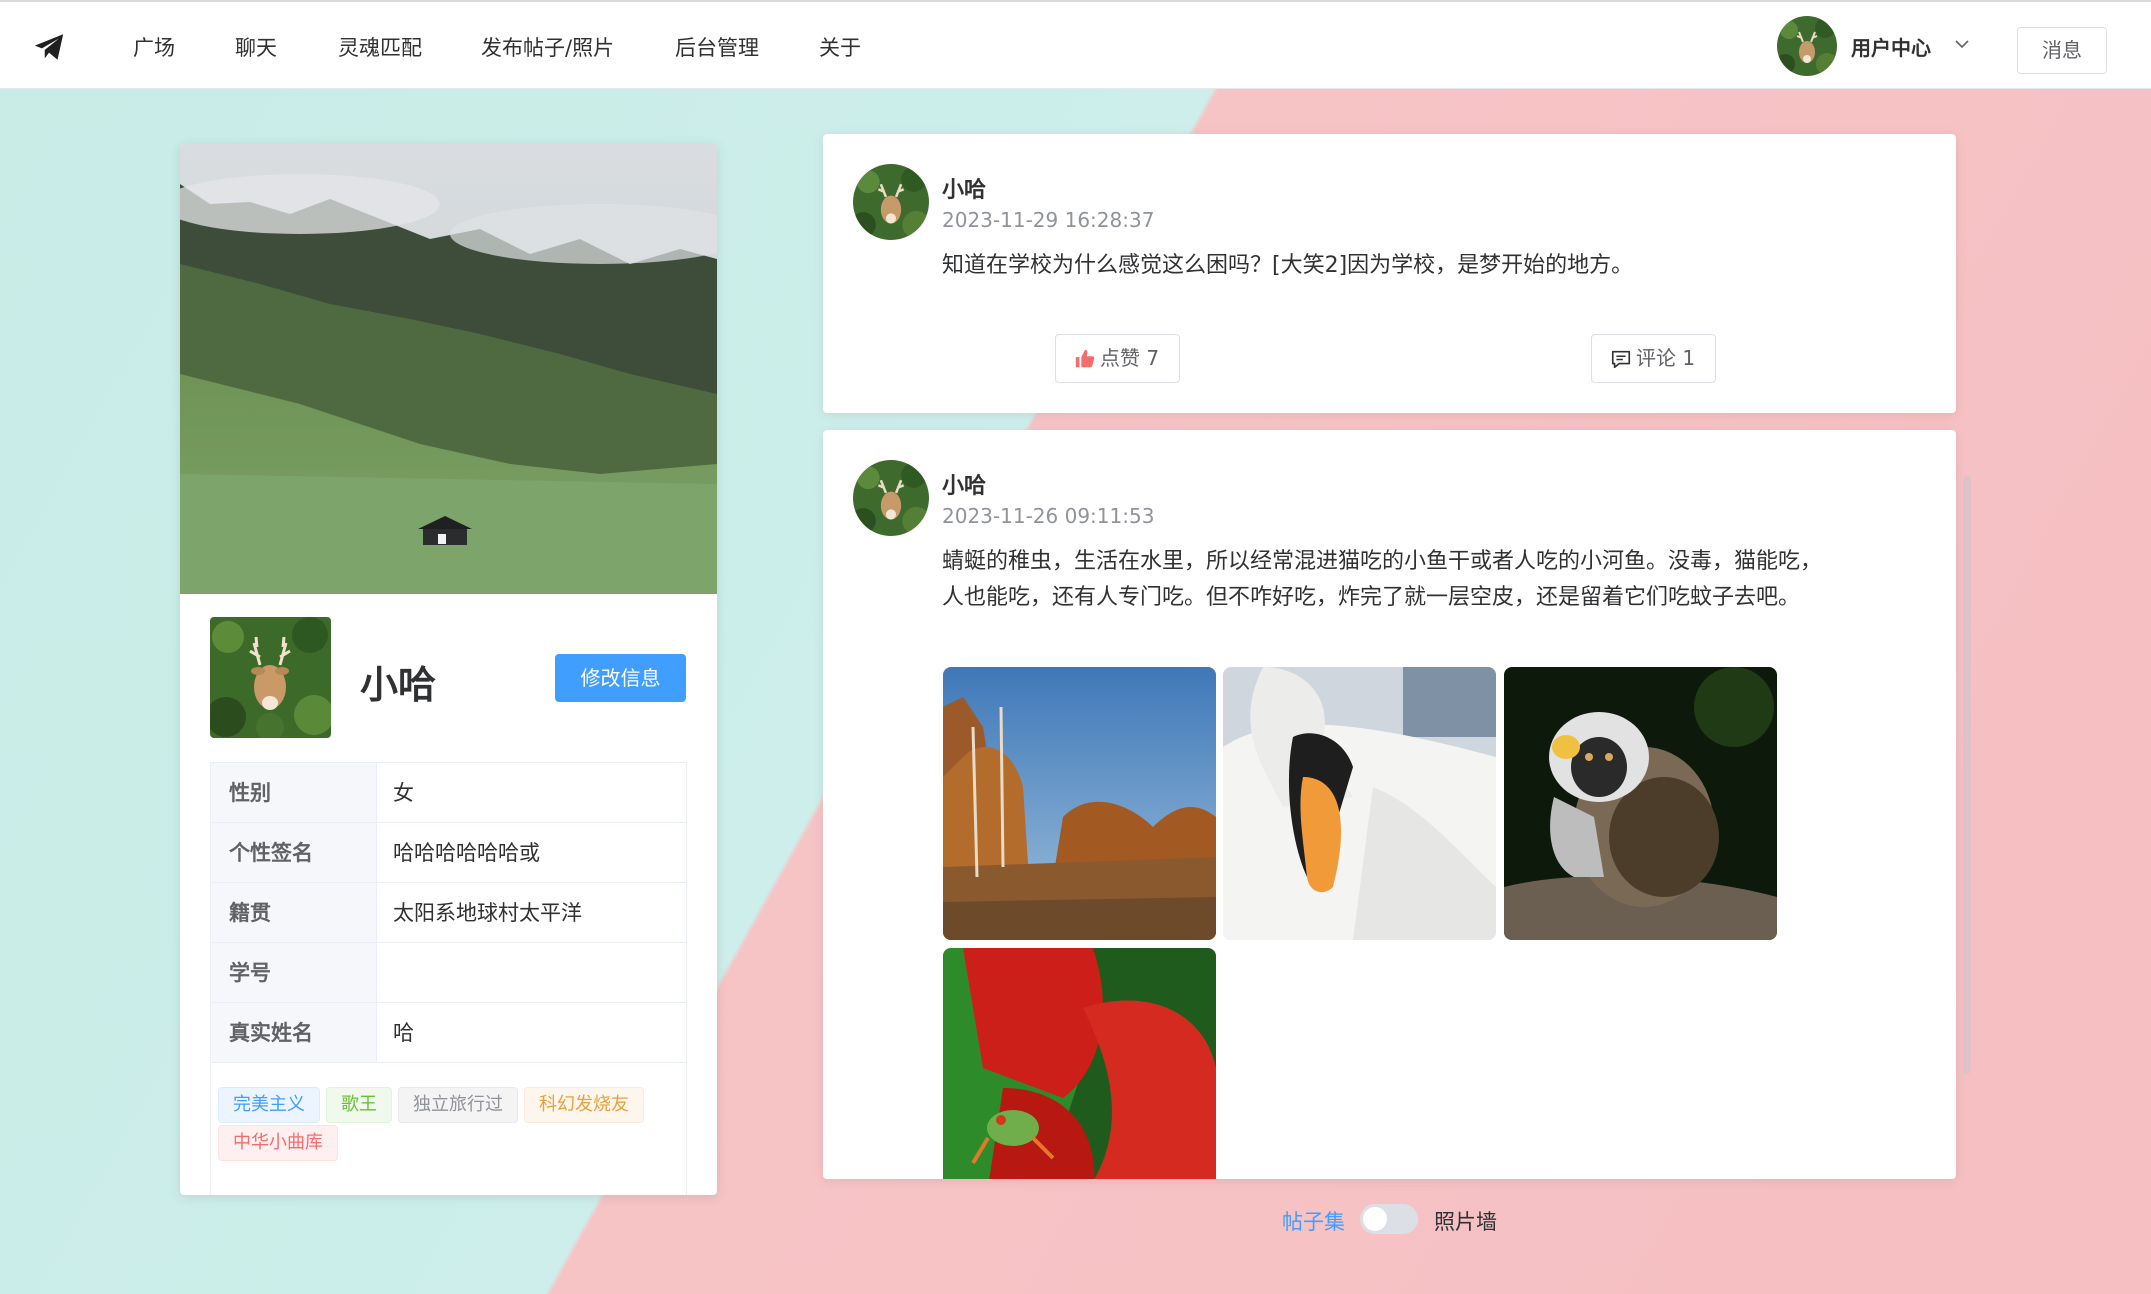 The image size is (2151, 1294). I want to click on info-value: 太阳系地球村太平洋, so click(487, 913).